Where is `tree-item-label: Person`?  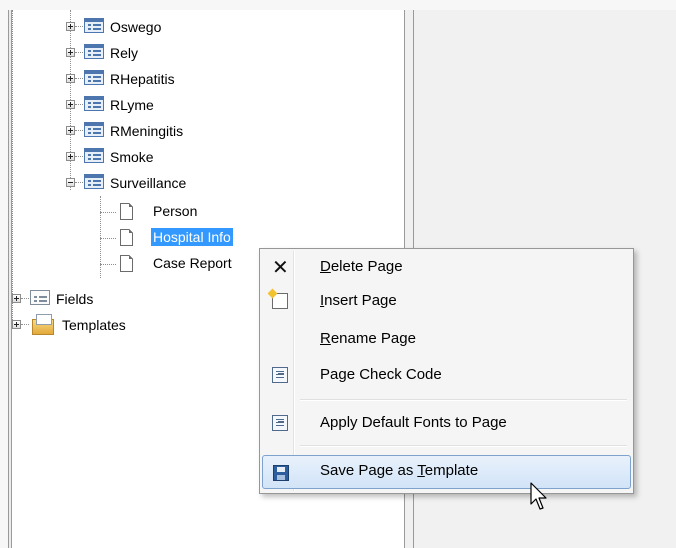
tree-item-label: Person is located at coordinates (175, 211).